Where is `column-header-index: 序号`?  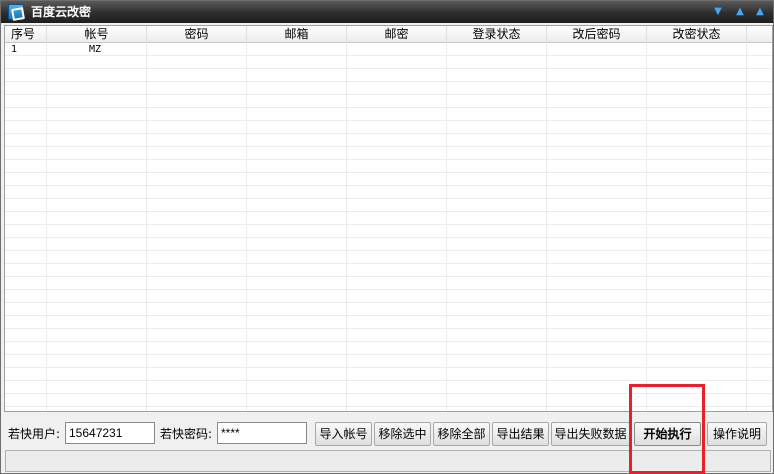
column-header-index: 序号 is located at coordinates (26, 34).